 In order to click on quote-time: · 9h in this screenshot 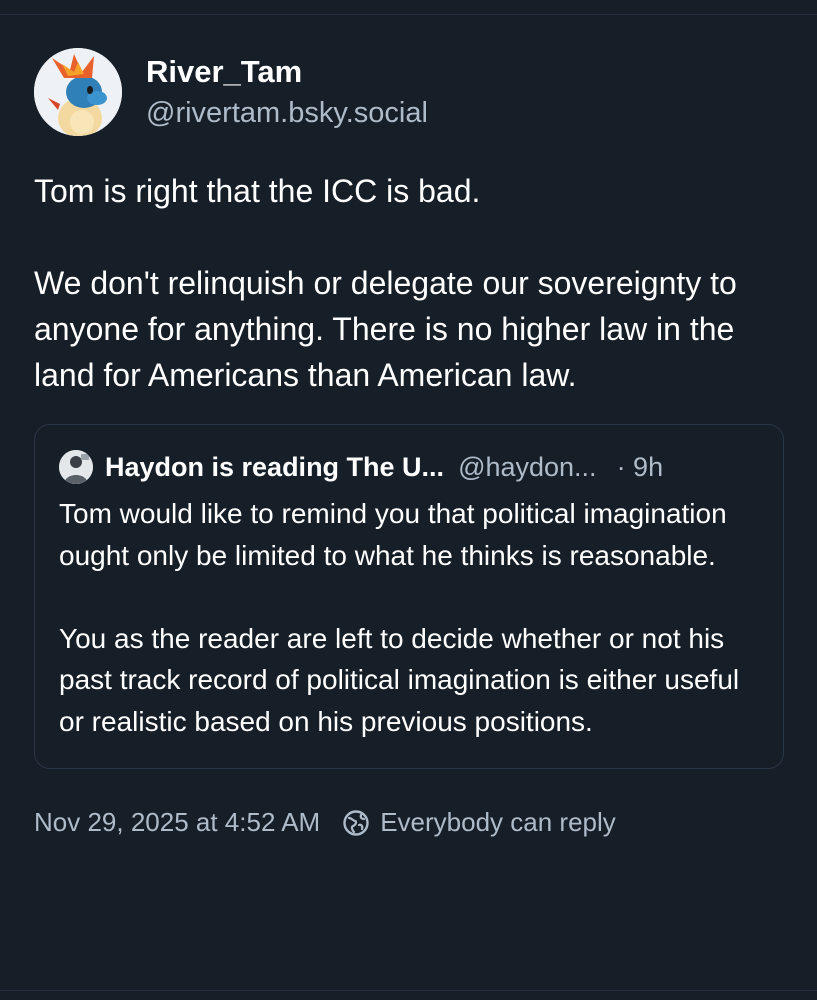, I will do `click(640, 467)`.